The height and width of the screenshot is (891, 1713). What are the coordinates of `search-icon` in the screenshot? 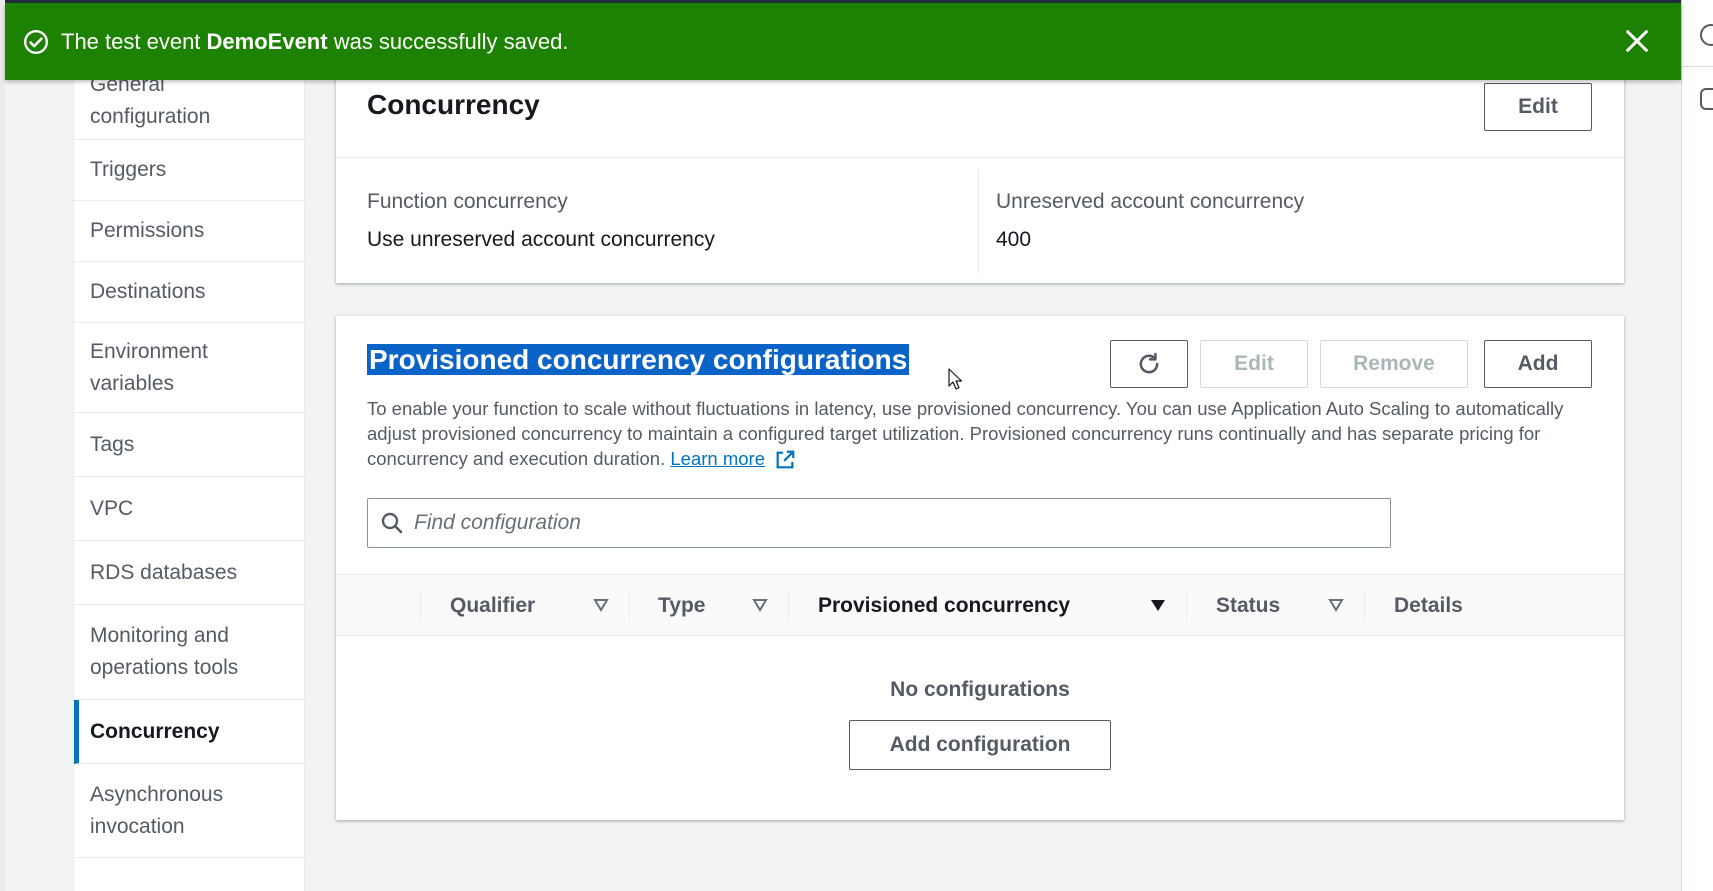 It's located at (392, 523).